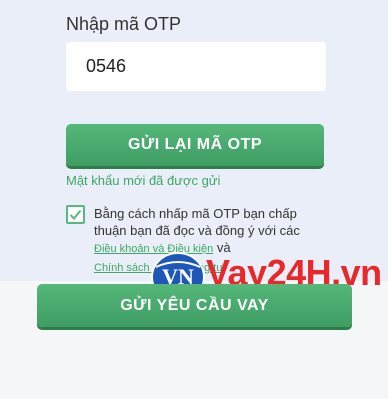 The width and height of the screenshot is (388, 399). What do you see at coordinates (195, 145) in the screenshot?
I see `resend-otp-button: GỬI LẠI MÃ OTP` at bounding box center [195, 145].